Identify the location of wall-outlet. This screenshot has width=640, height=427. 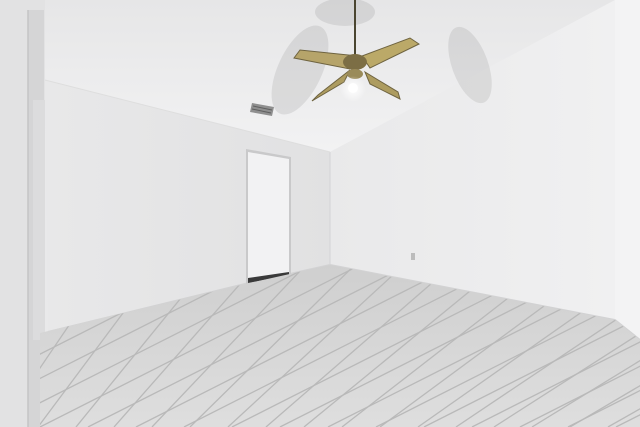
(413, 256).